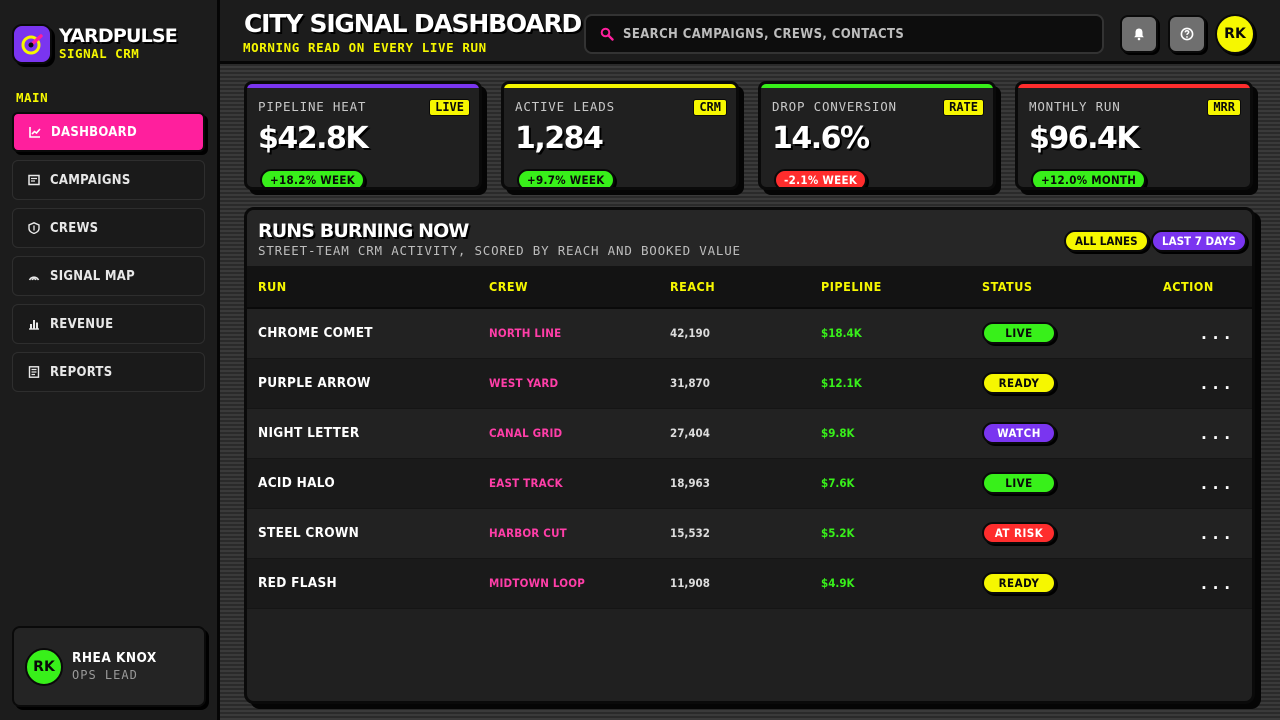 Image resolution: width=1280 pixels, height=720 pixels. I want to click on cell-pipeline: $5.2K, so click(890, 533).